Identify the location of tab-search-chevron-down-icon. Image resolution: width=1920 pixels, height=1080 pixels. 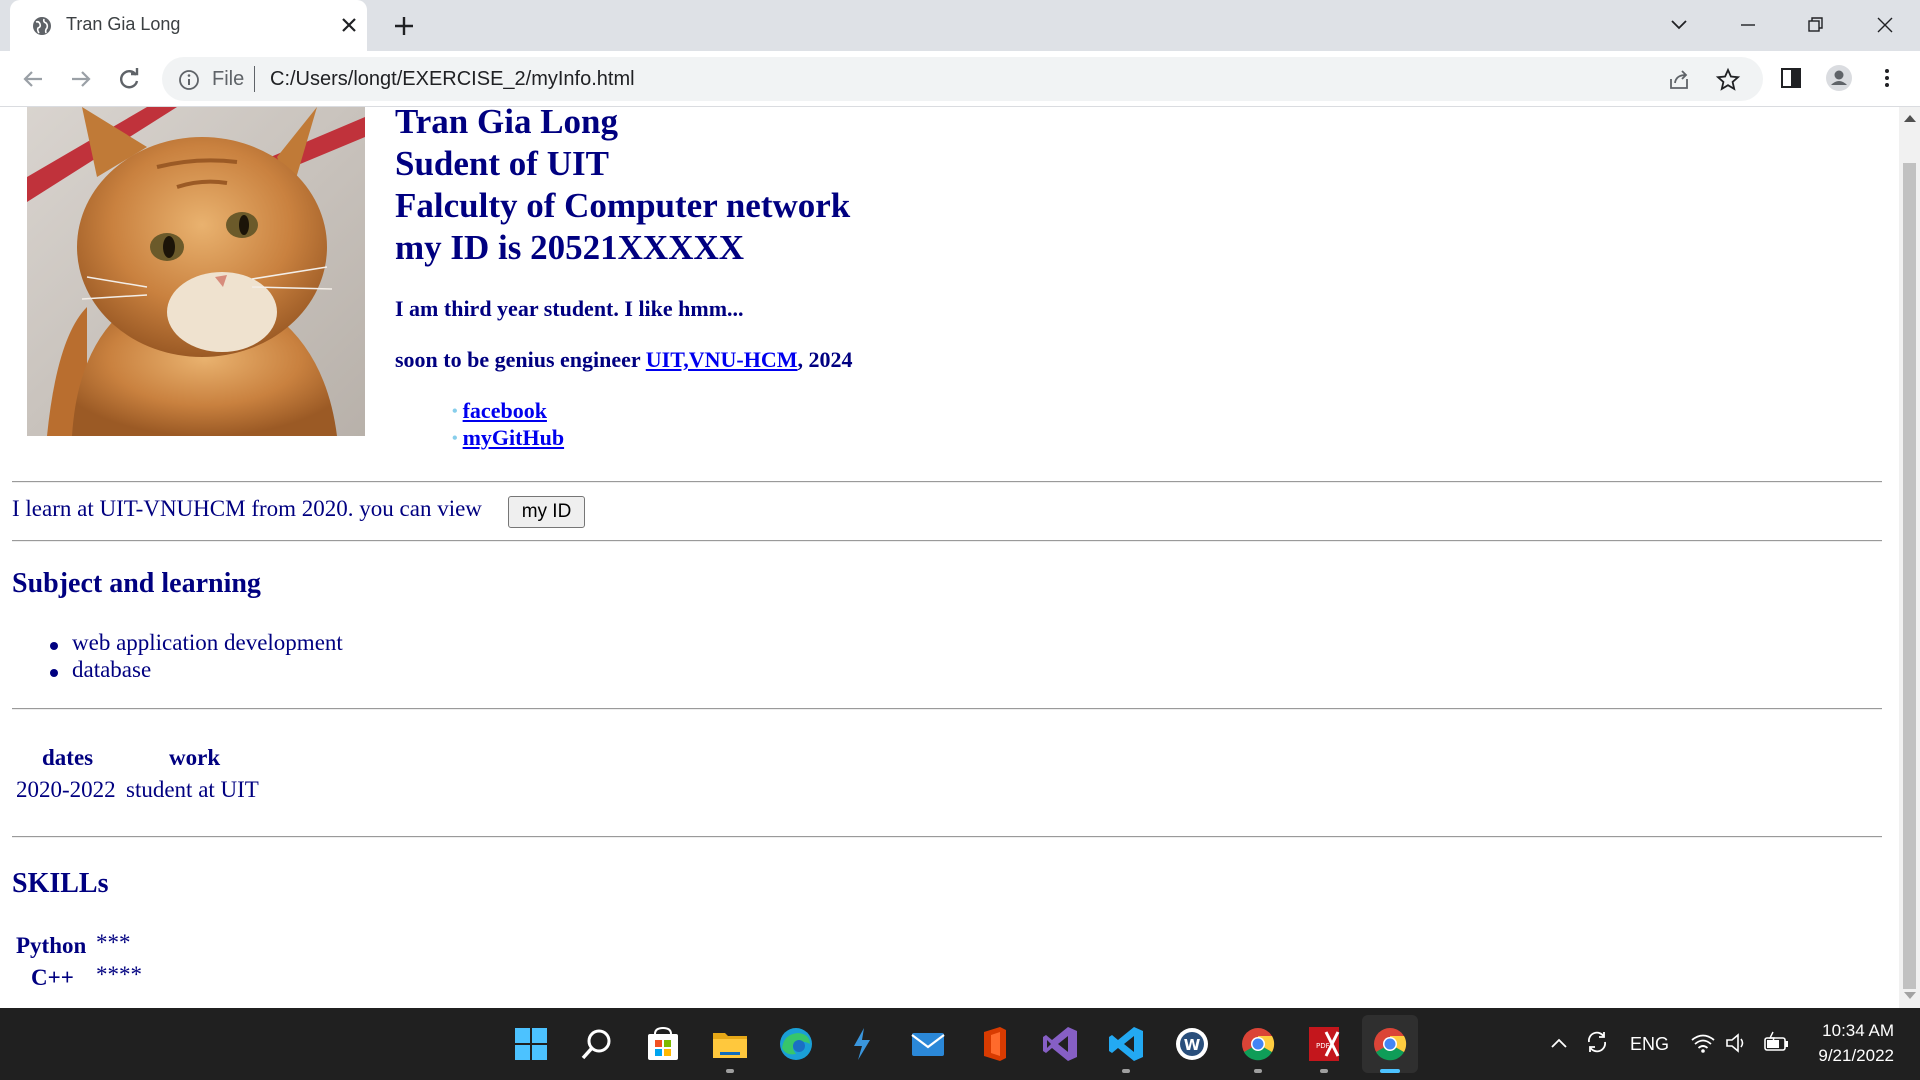
(1679, 25).